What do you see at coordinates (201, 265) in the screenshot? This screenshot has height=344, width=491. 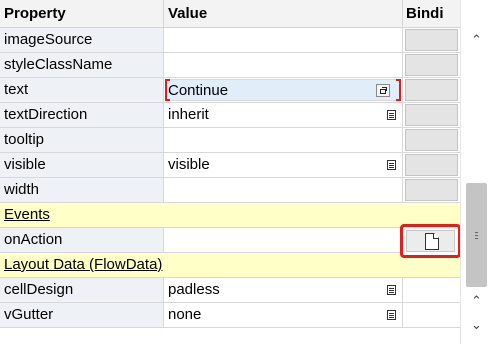 I see `section-label-layout-data: Layout Data (FlowData)` at bounding box center [201, 265].